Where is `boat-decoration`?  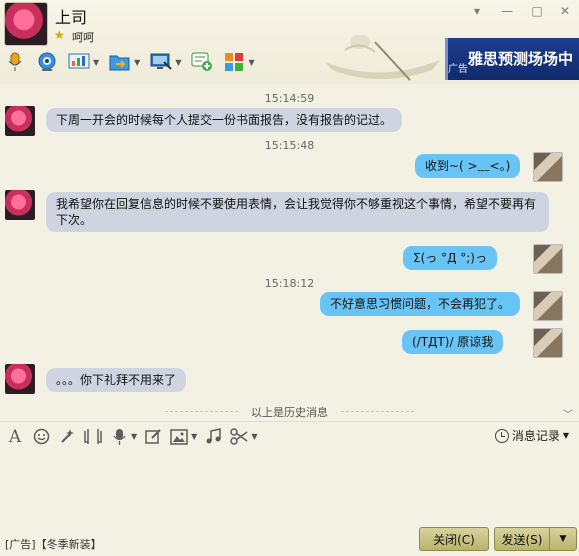 boat-decoration is located at coordinates (382, 58).